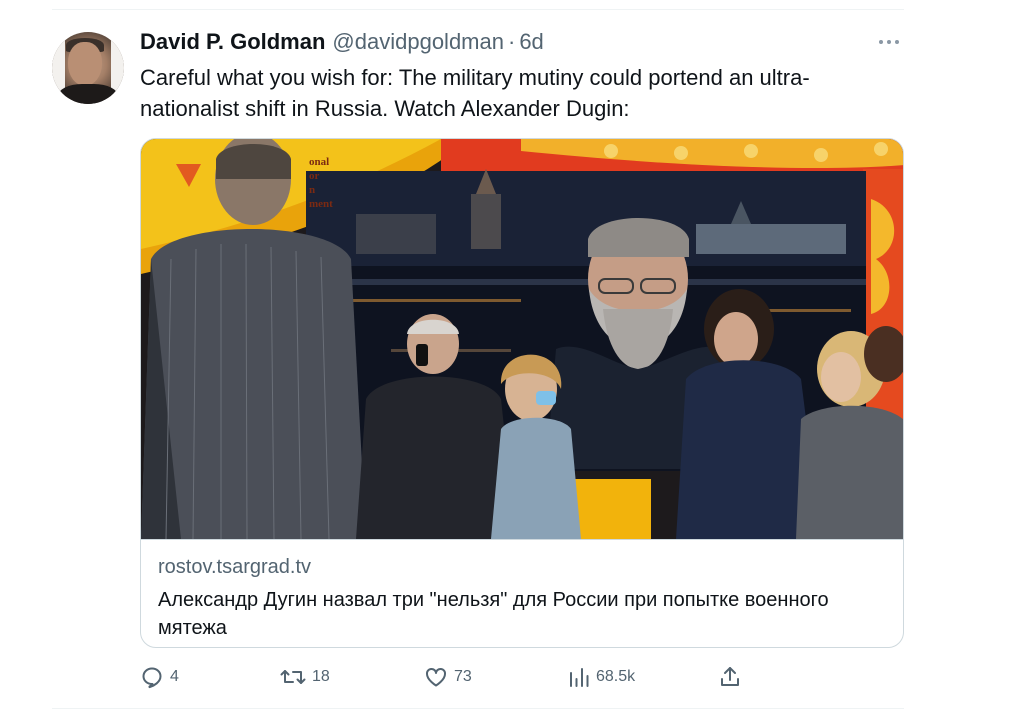 Image resolution: width=1024 pixels, height=718 pixels. I want to click on like-button: 73, so click(448, 677).